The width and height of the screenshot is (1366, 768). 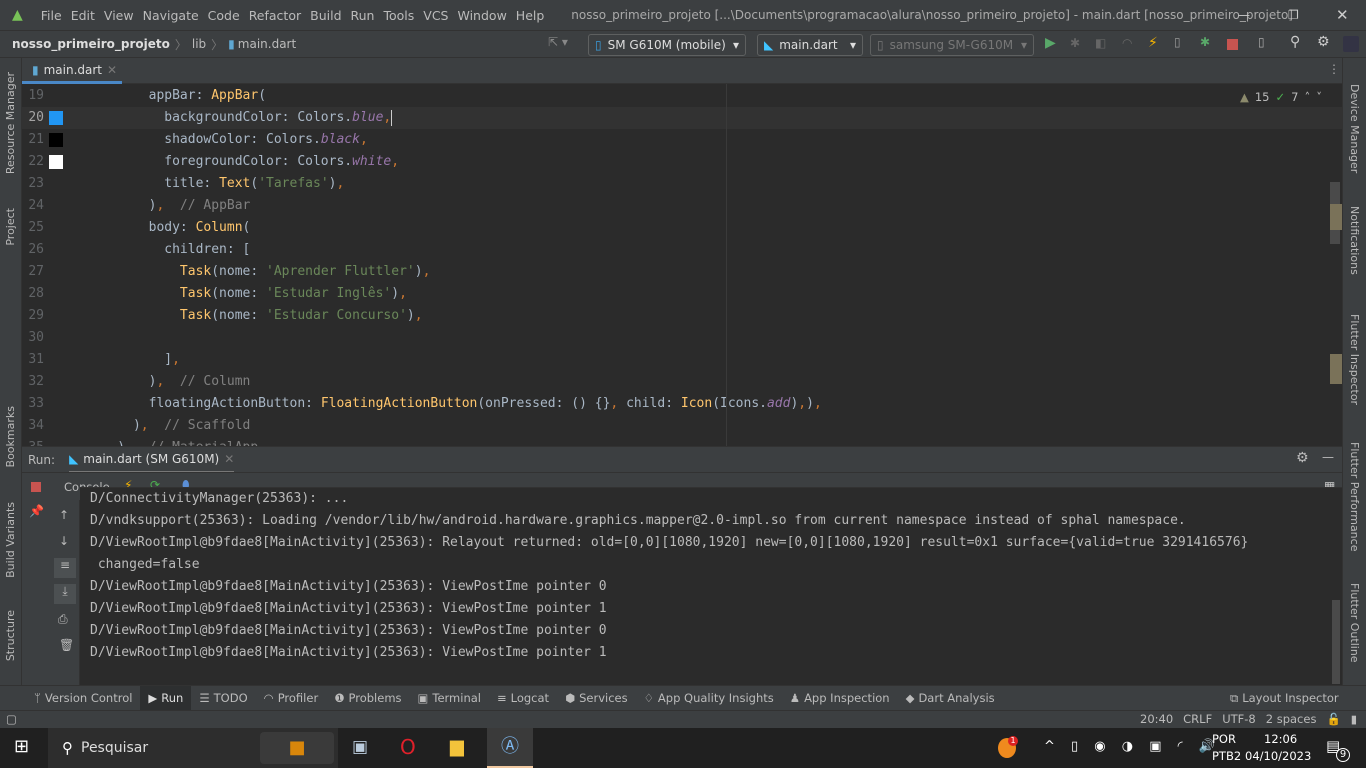 I want to click on menu-view: View, so click(x=119, y=15).